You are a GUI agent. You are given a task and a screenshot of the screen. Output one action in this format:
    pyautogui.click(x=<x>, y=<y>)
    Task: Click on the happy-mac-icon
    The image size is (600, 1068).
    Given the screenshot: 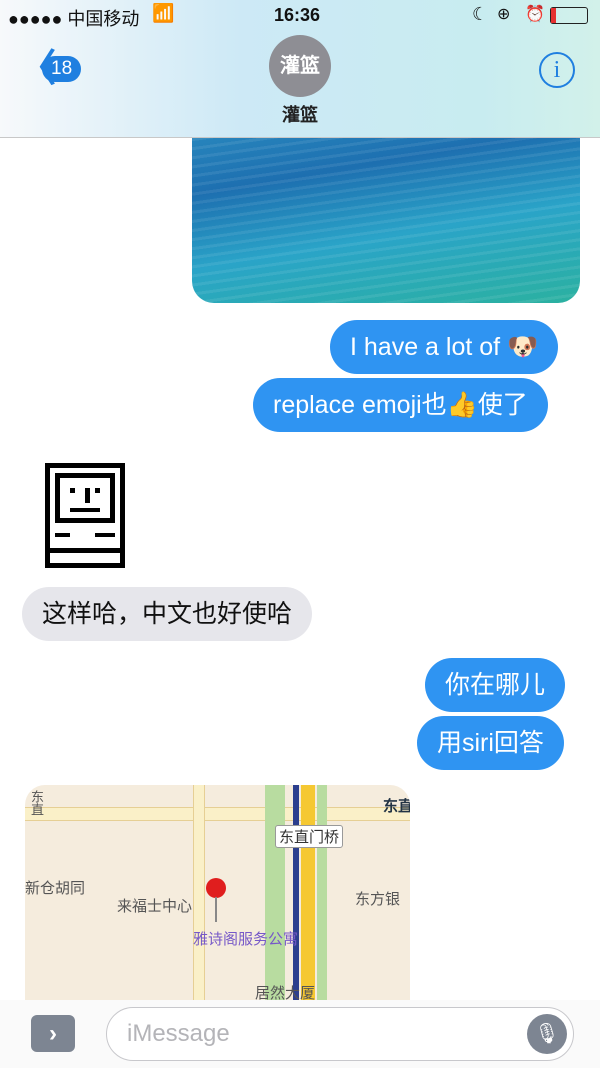 What is the action you would take?
    pyautogui.click(x=85, y=515)
    